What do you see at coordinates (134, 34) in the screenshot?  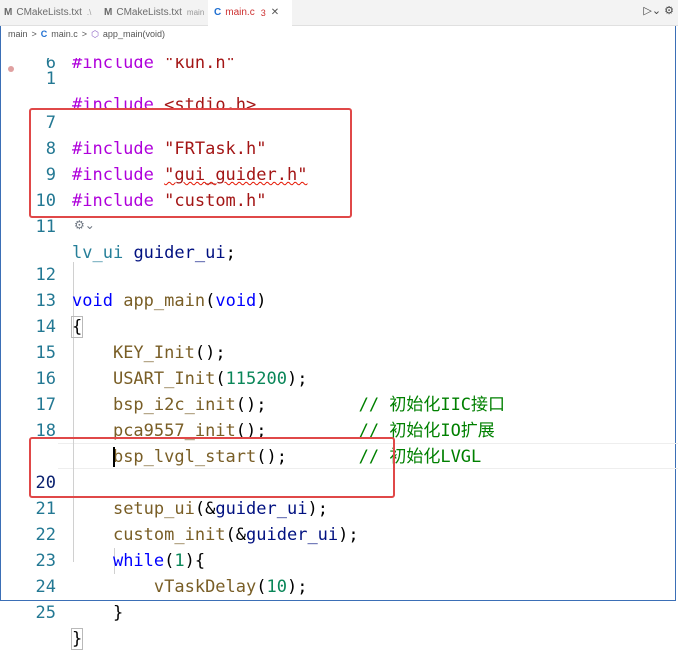 I see `breadcrumb-symbol: app_main(void)` at bounding box center [134, 34].